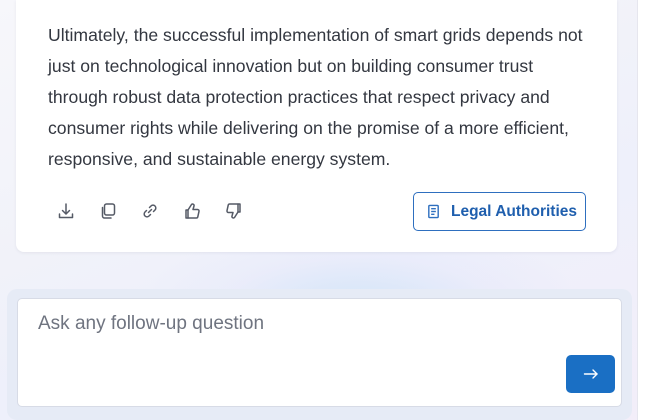 Image resolution: width=670 pixels, height=420 pixels. I want to click on download-icon, so click(66, 211).